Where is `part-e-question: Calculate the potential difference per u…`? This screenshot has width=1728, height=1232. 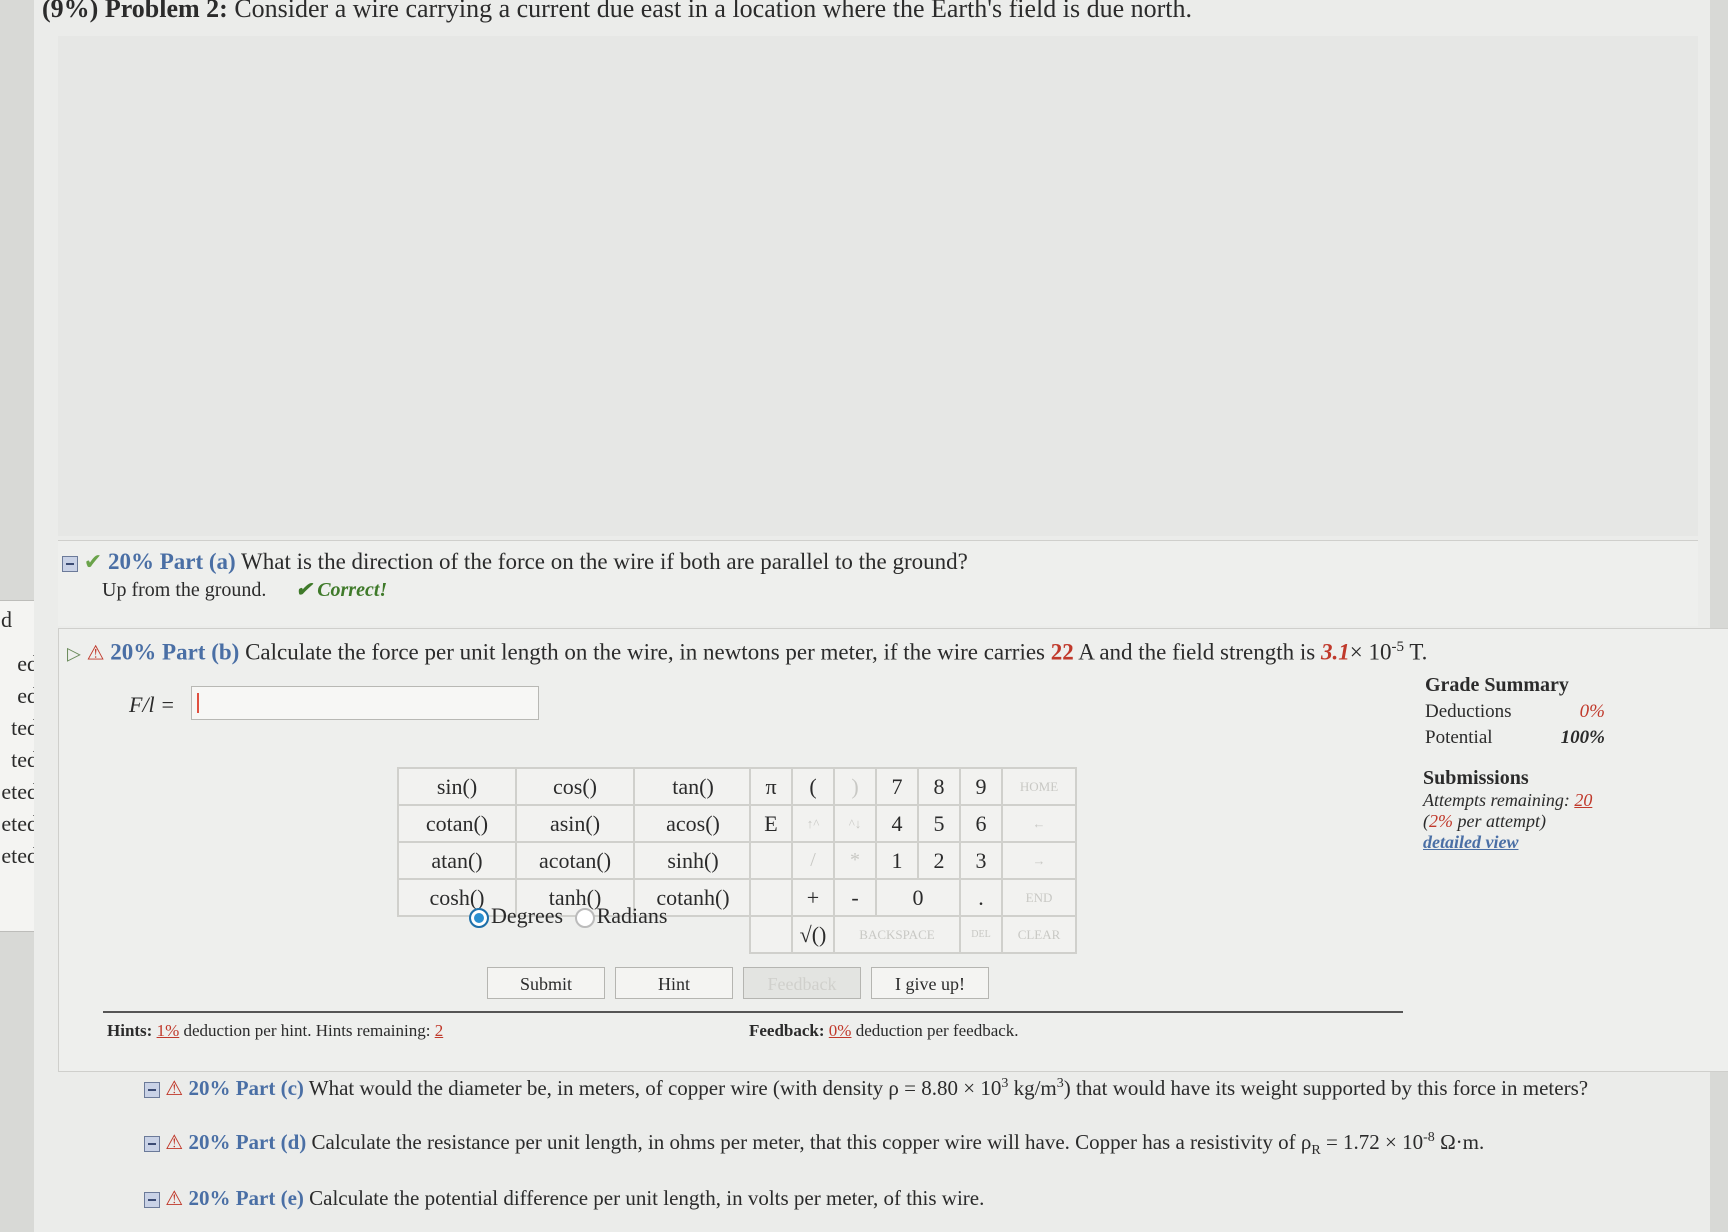 part-e-question: Calculate the potential difference per u… is located at coordinates (647, 1198).